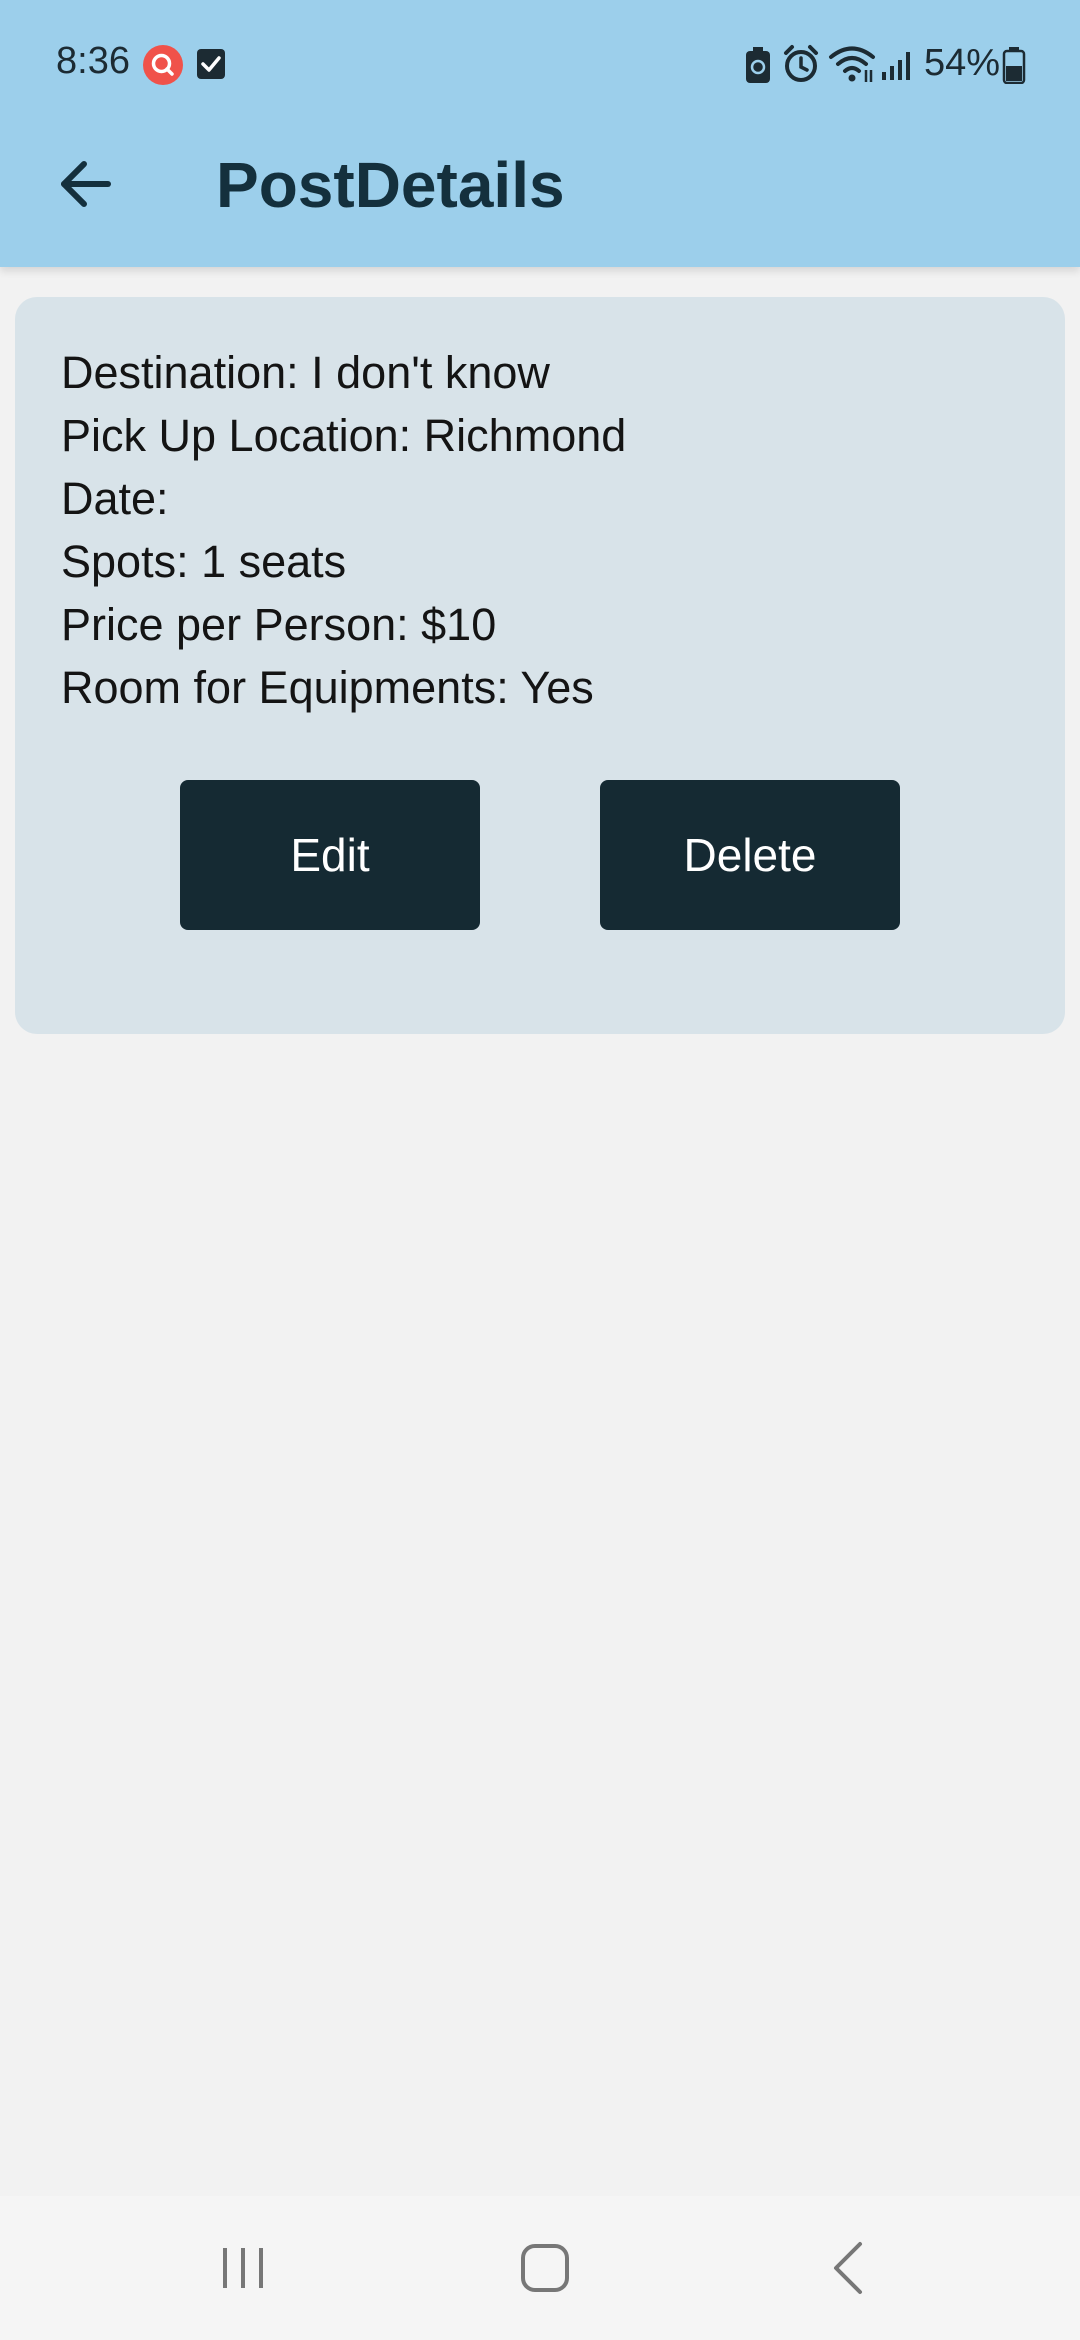  I want to click on search-notification-icon, so click(163, 65).